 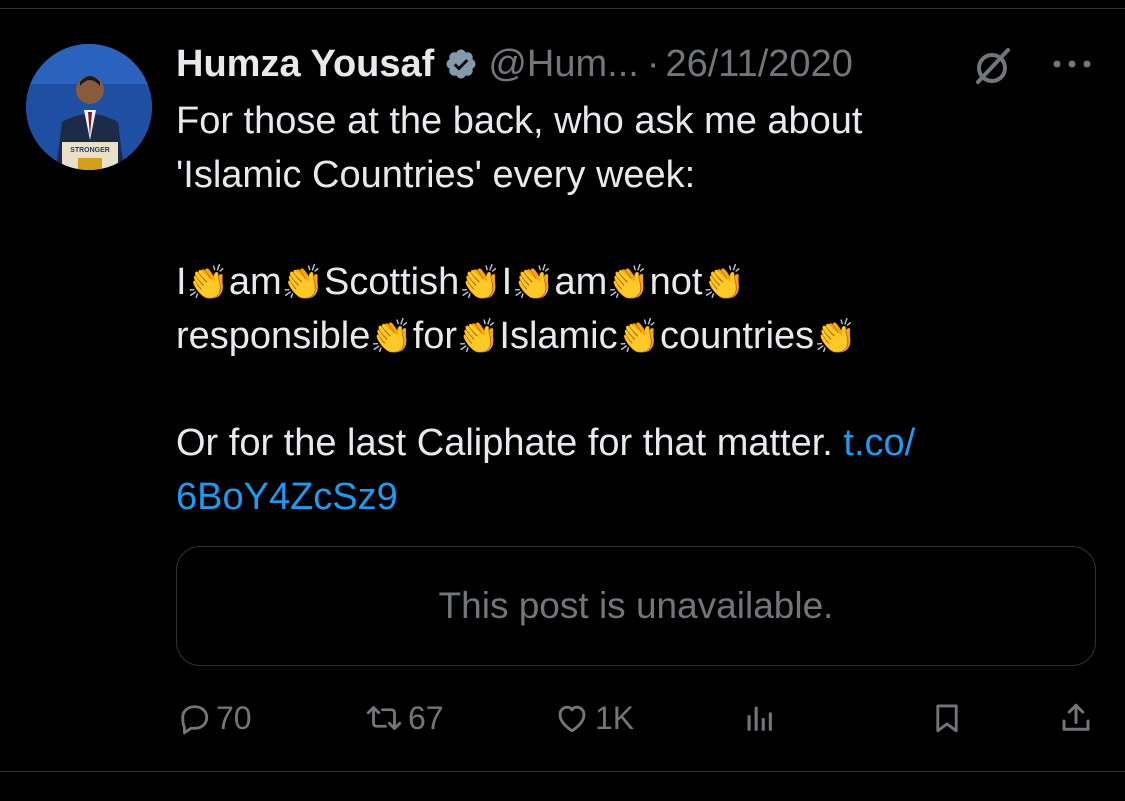 I want to click on tweet-link: t.co/, so click(x=879, y=443).